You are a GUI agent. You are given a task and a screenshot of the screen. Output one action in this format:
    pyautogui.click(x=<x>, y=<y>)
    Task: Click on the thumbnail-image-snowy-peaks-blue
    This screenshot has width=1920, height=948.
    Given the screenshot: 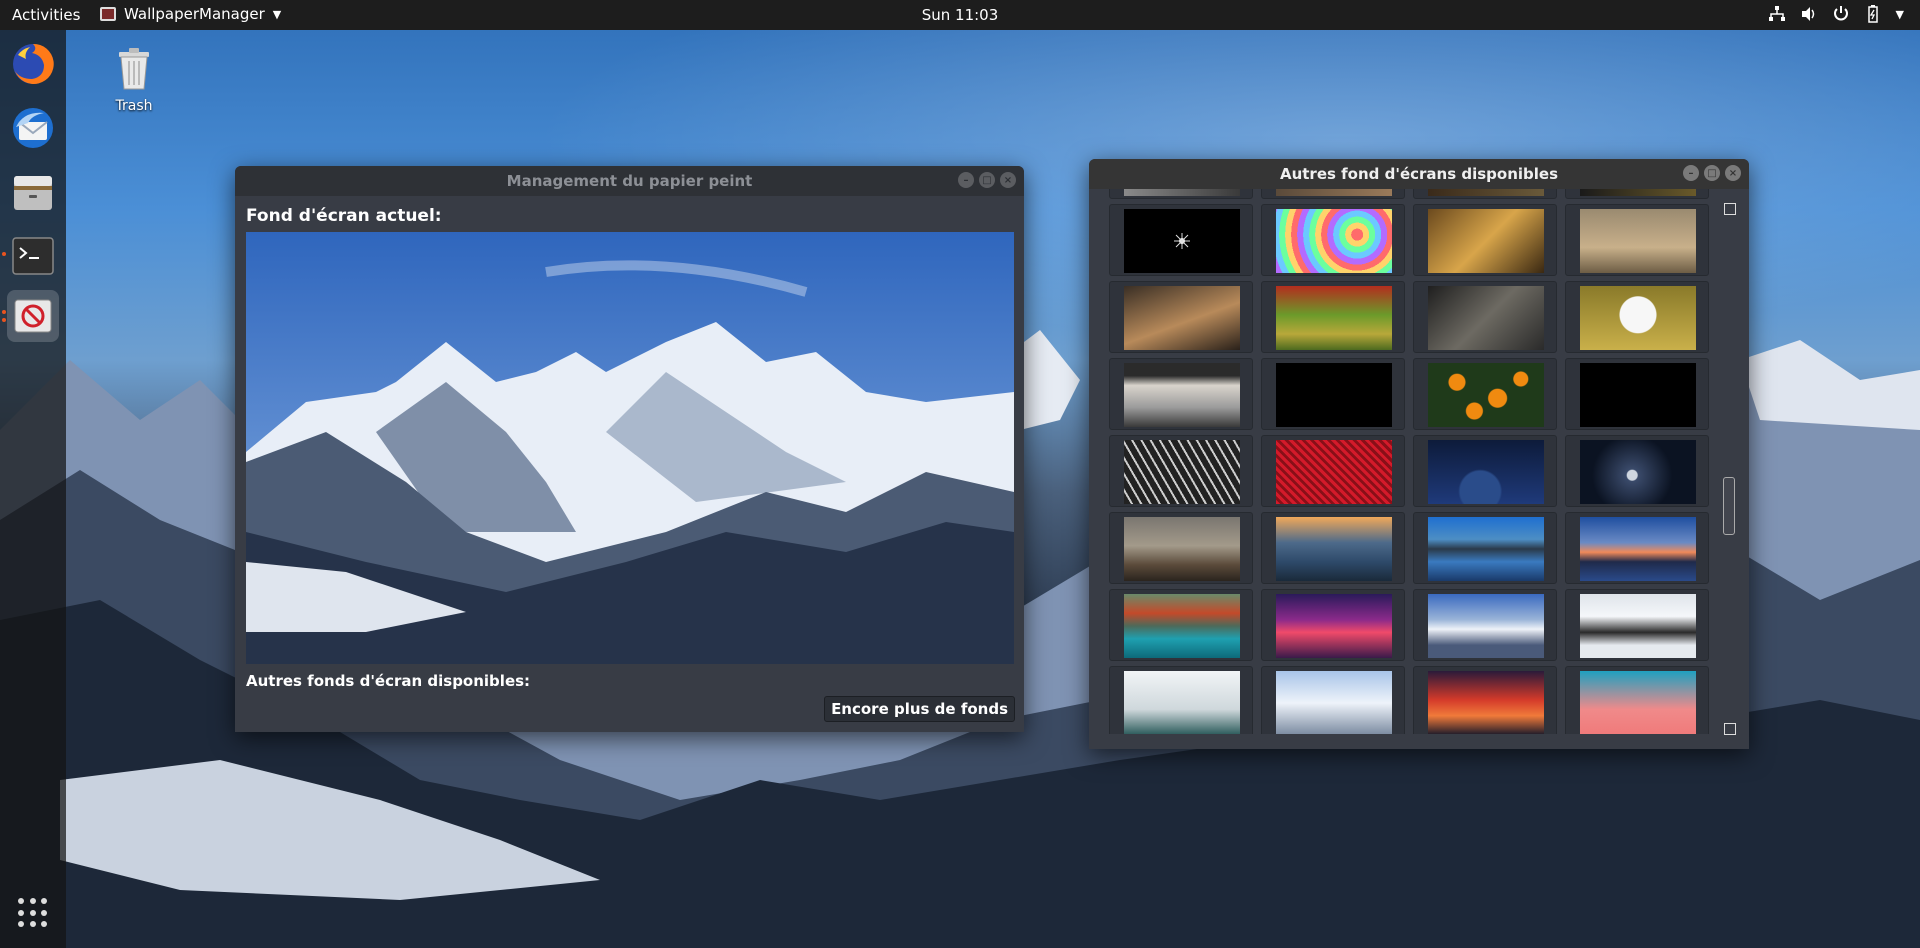 What is the action you would take?
    pyautogui.click(x=1486, y=626)
    